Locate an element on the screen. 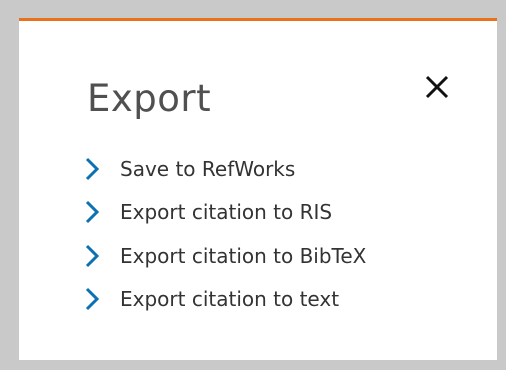  export-option-bibtex: Export citation to BibTeX is located at coordinates (225, 256).